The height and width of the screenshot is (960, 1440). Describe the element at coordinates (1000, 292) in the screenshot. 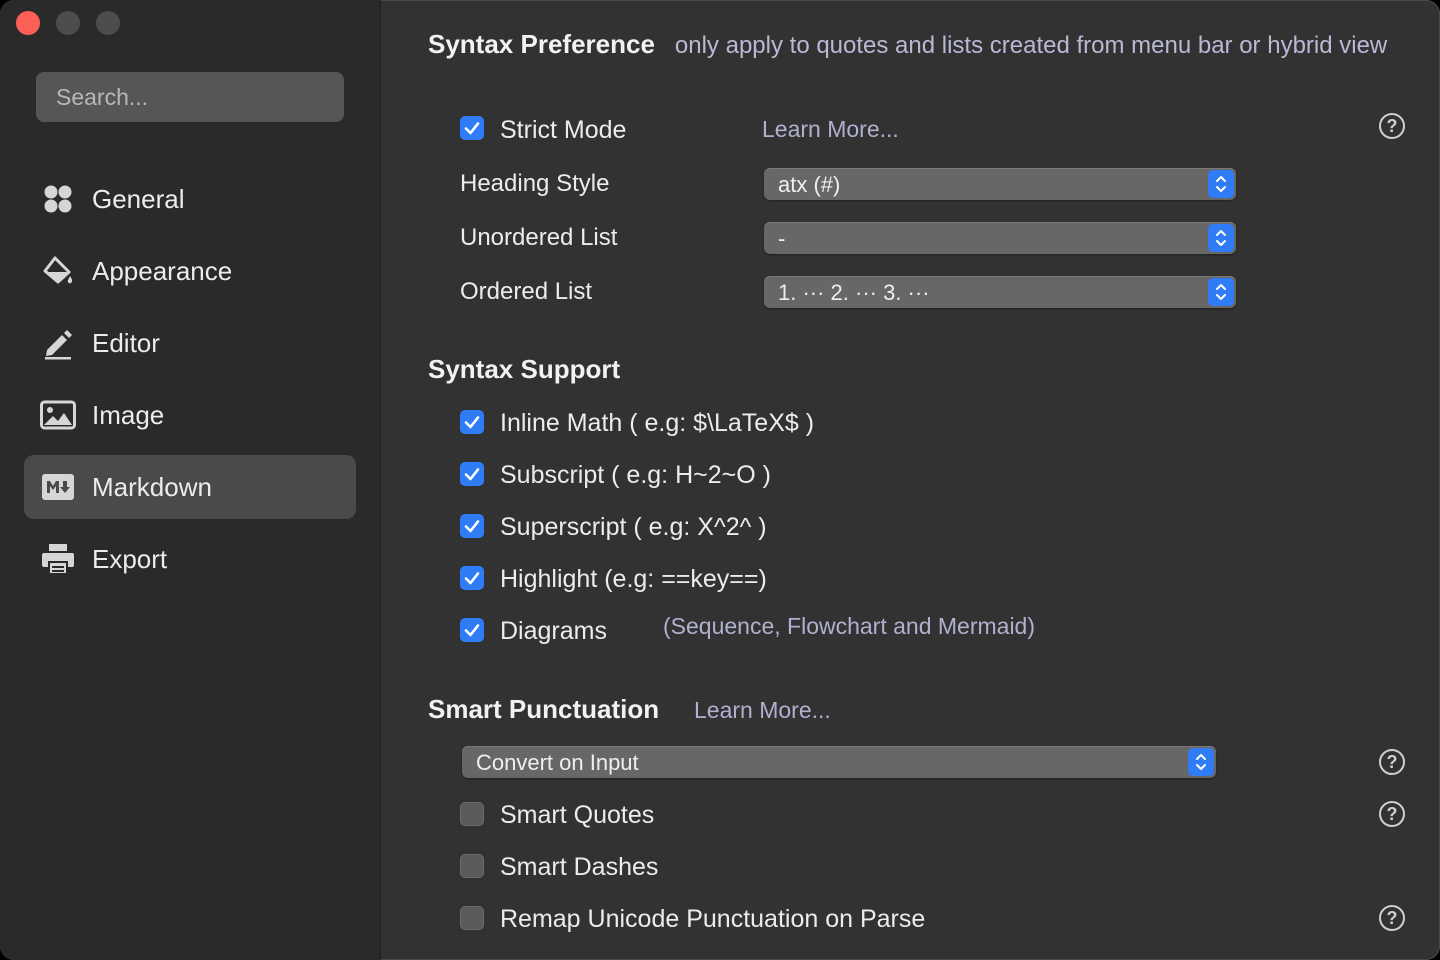

I see `ordered-list-select: 1. ··· 2. ··· 3. ···` at that location.